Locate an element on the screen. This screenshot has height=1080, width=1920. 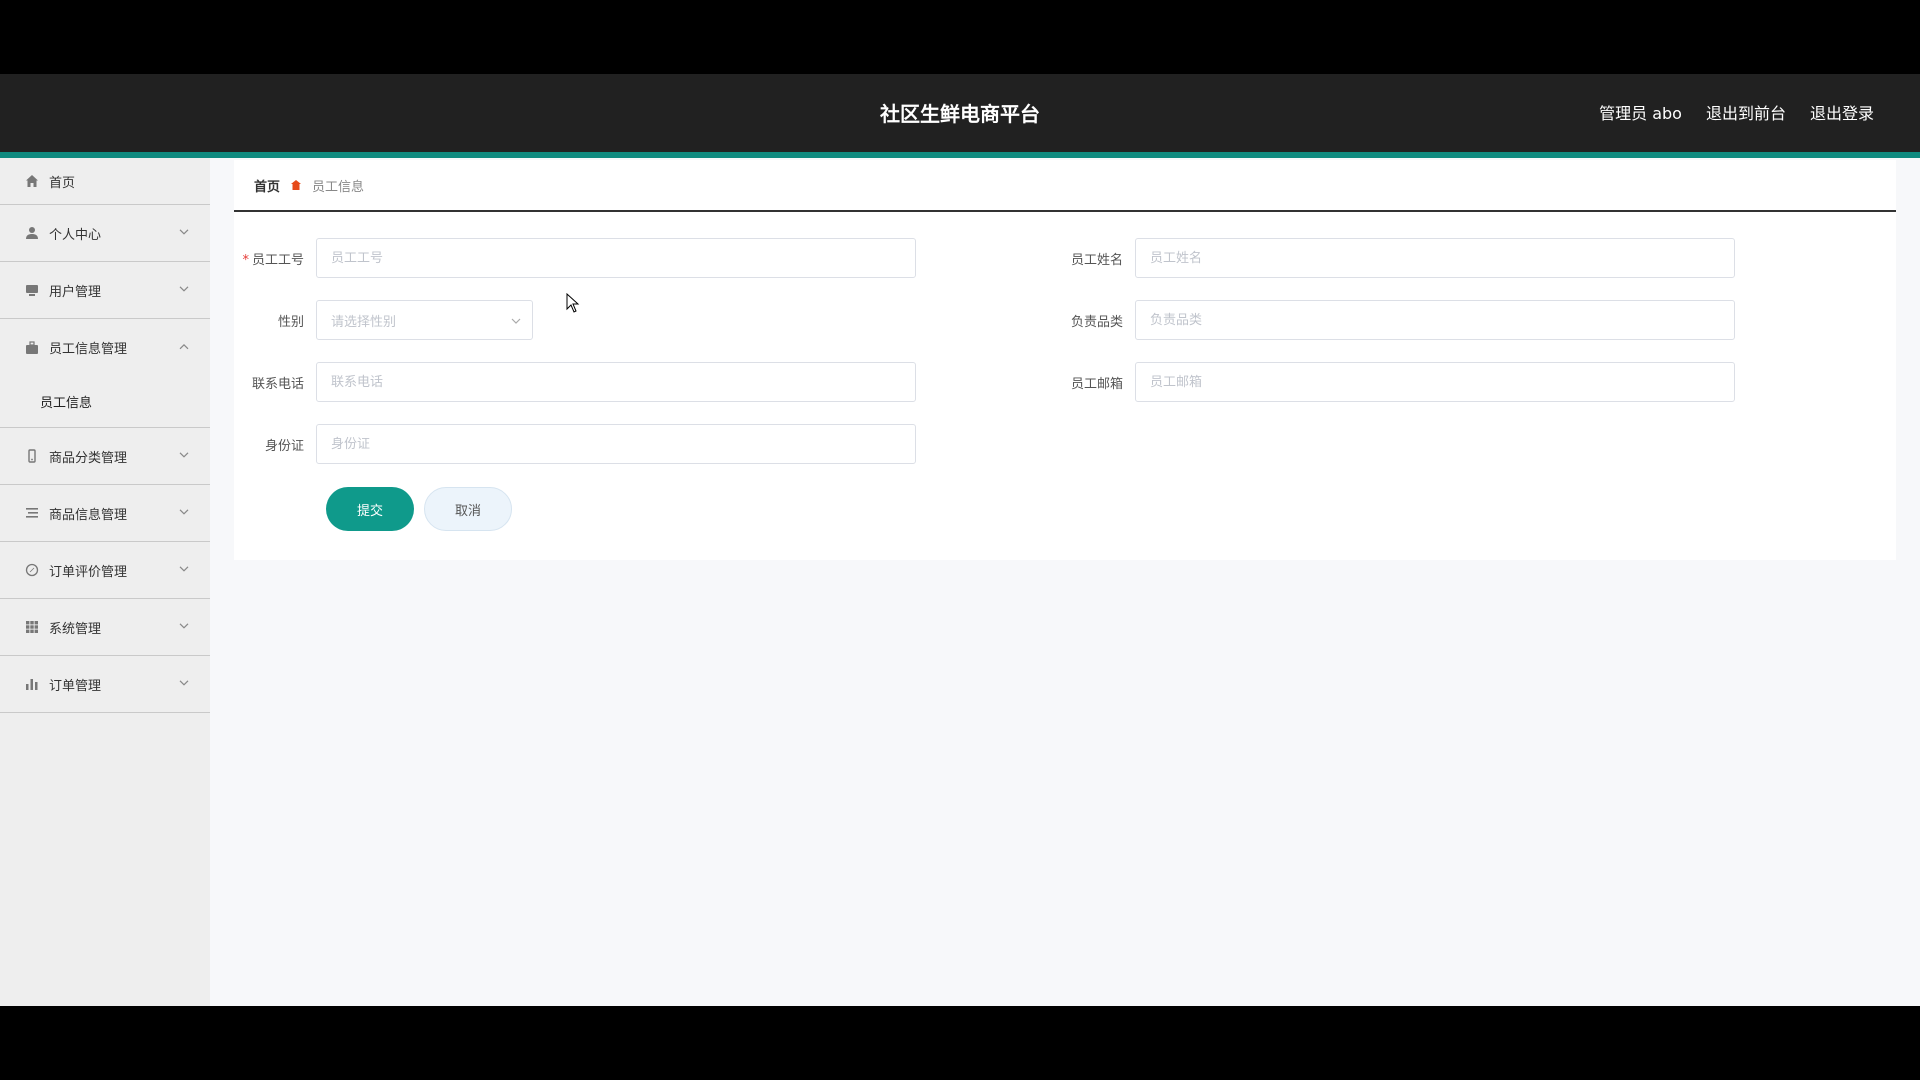
form-row-phone: 联系电话 is located at coordinates (575, 382).